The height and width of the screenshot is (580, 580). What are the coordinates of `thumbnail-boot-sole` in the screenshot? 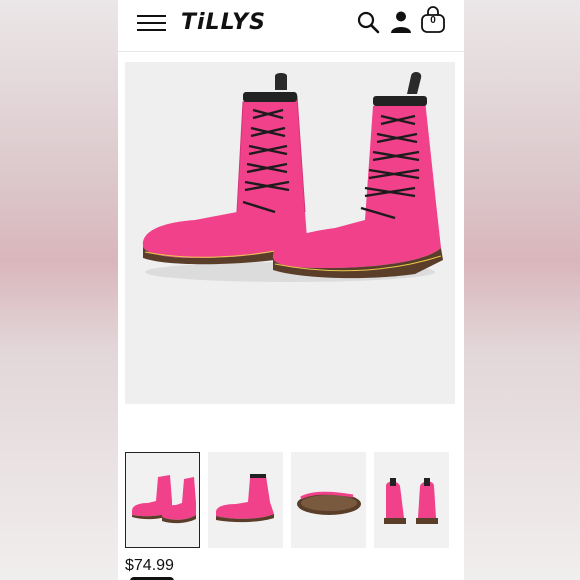 It's located at (329, 503).